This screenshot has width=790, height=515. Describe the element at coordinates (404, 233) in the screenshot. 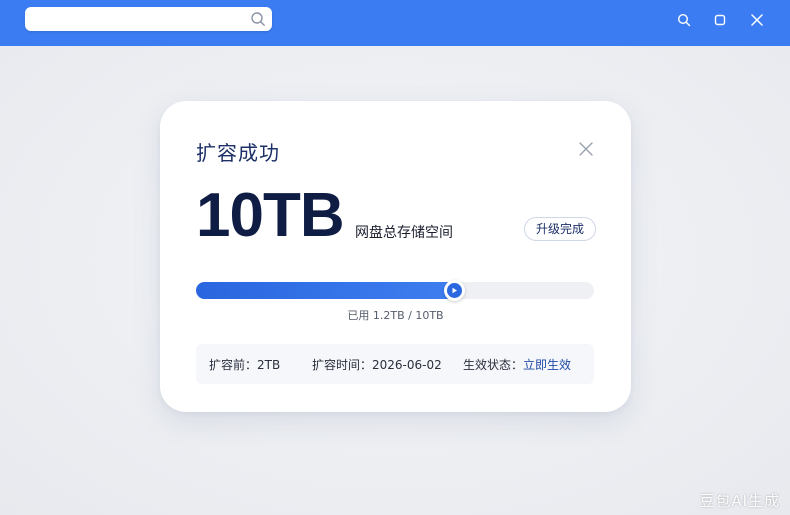

I see `capacity-label: 网盘总存储空间` at that location.